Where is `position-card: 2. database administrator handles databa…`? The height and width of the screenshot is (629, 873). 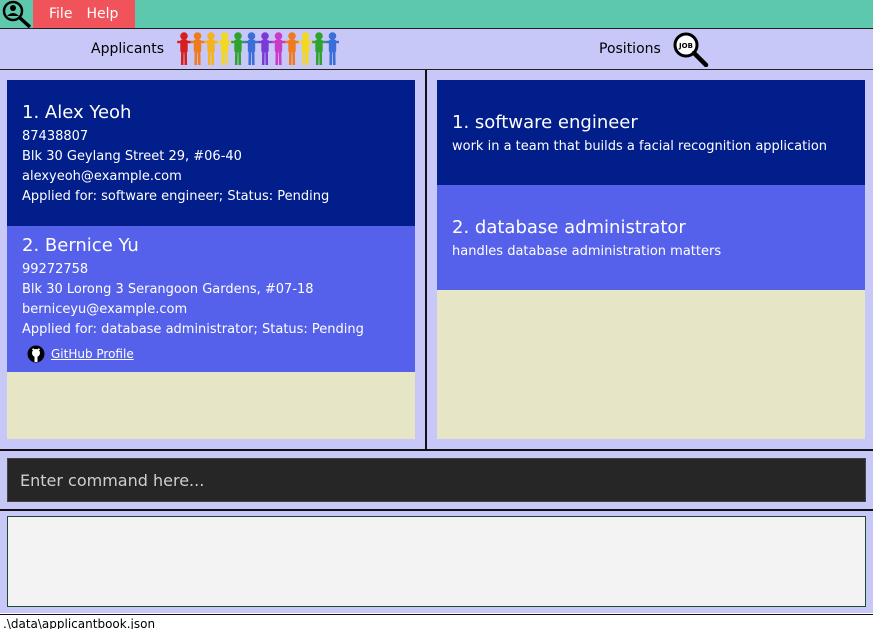 position-card: 2. database administrator handles databa… is located at coordinates (651, 237).